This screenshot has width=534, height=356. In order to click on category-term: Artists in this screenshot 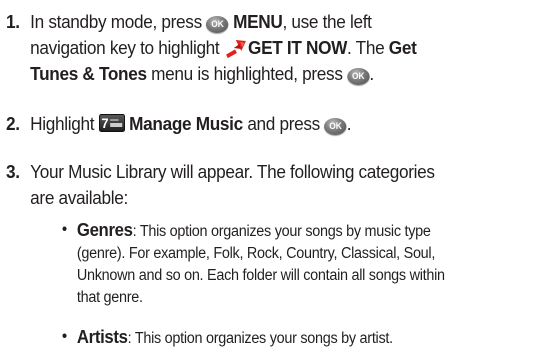, I will do `click(102, 337)`.